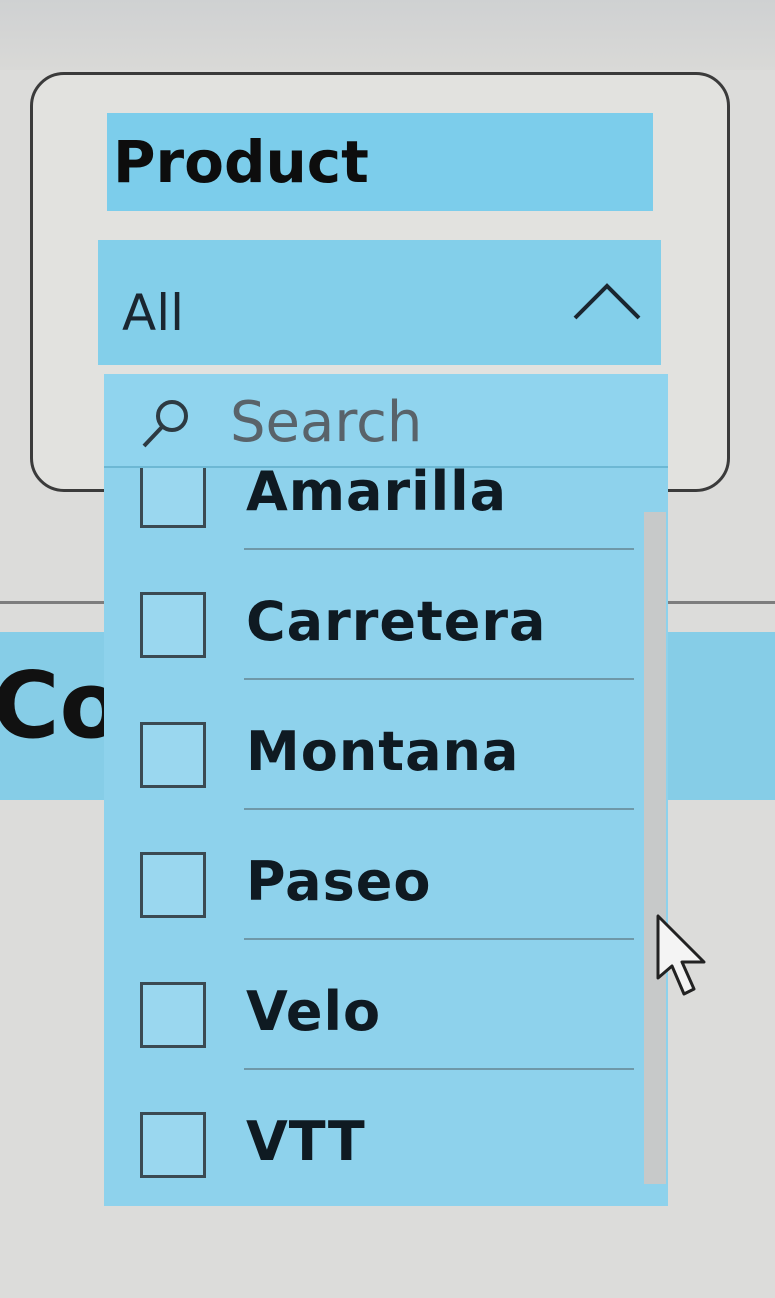  I want to click on search-input, so click(430, 422).